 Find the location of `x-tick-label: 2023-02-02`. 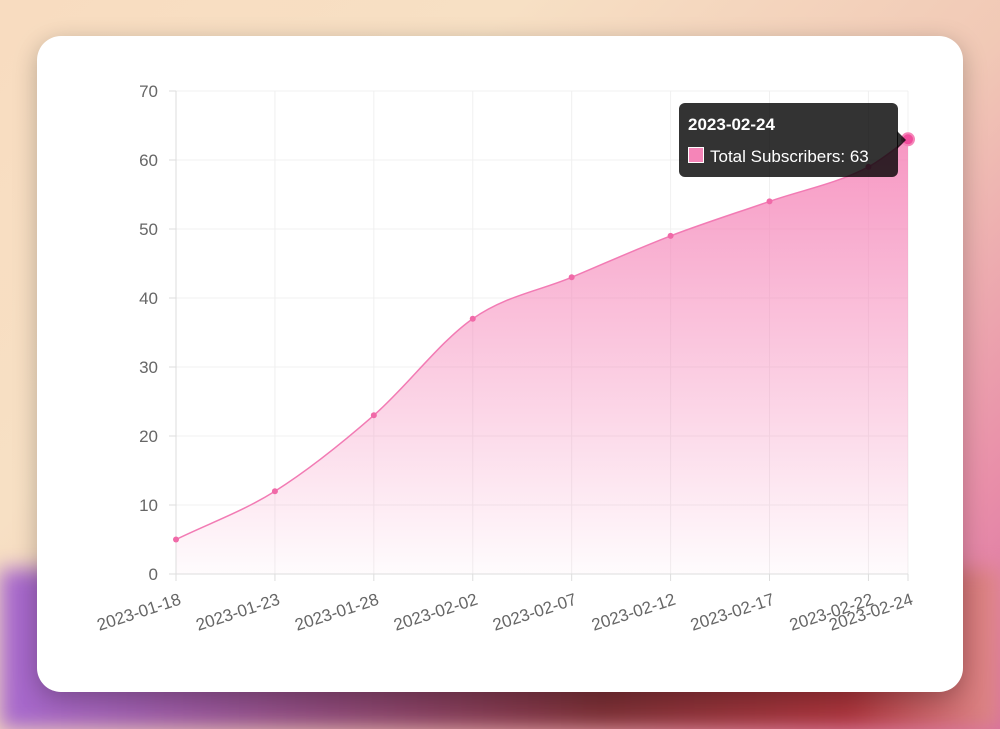

x-tick-label: 2023-02-02 is located at coordinates (435, 612).